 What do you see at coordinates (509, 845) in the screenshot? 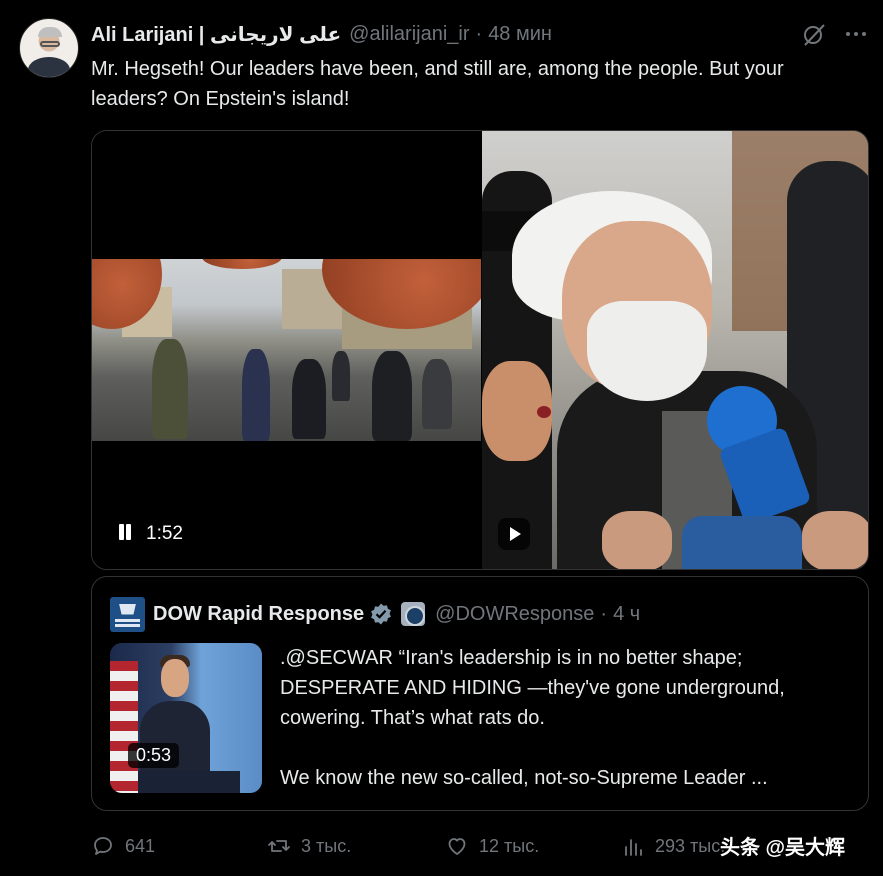
I see `like-count: 12 тыс.` at bounding box center [509, 845].